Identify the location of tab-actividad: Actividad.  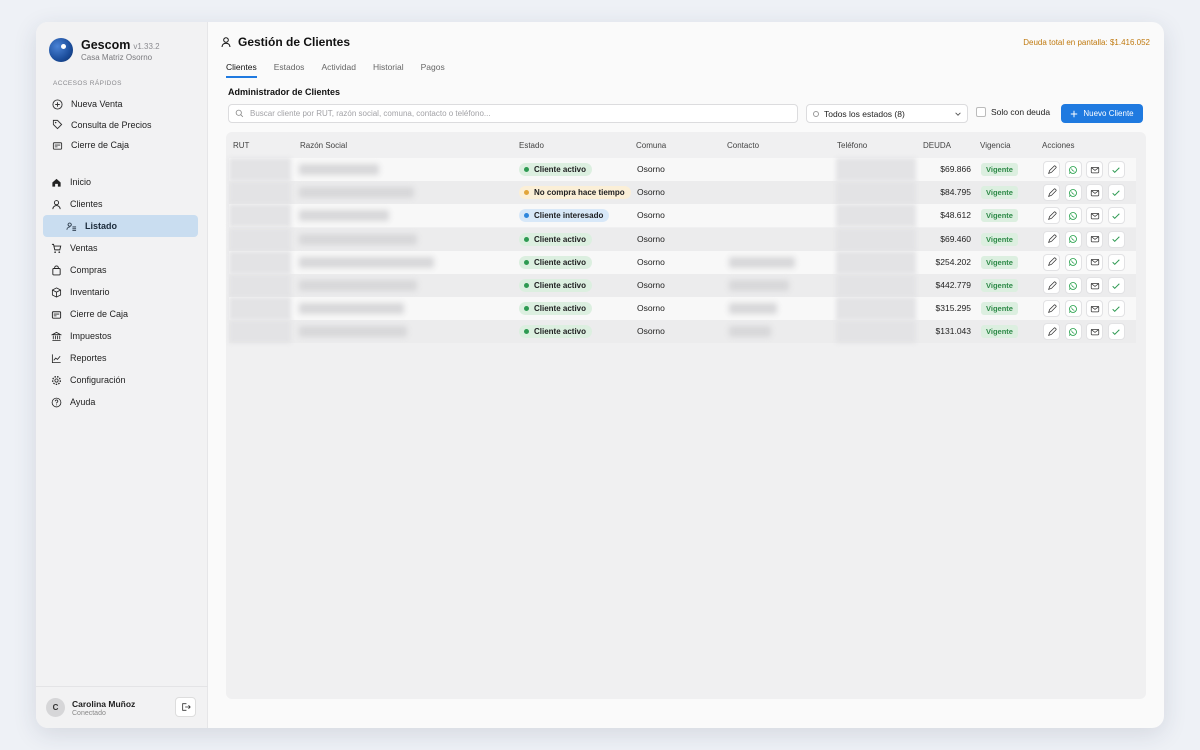
(338, 70).